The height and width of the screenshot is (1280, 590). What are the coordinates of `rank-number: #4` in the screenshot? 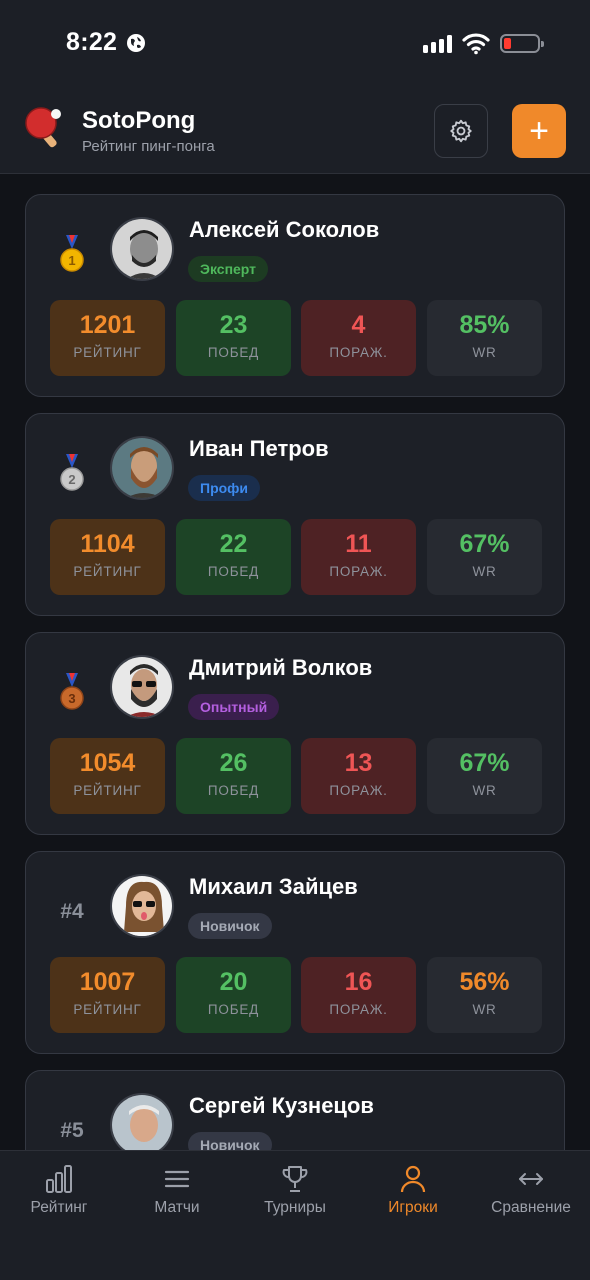 It's located at (72, 911).